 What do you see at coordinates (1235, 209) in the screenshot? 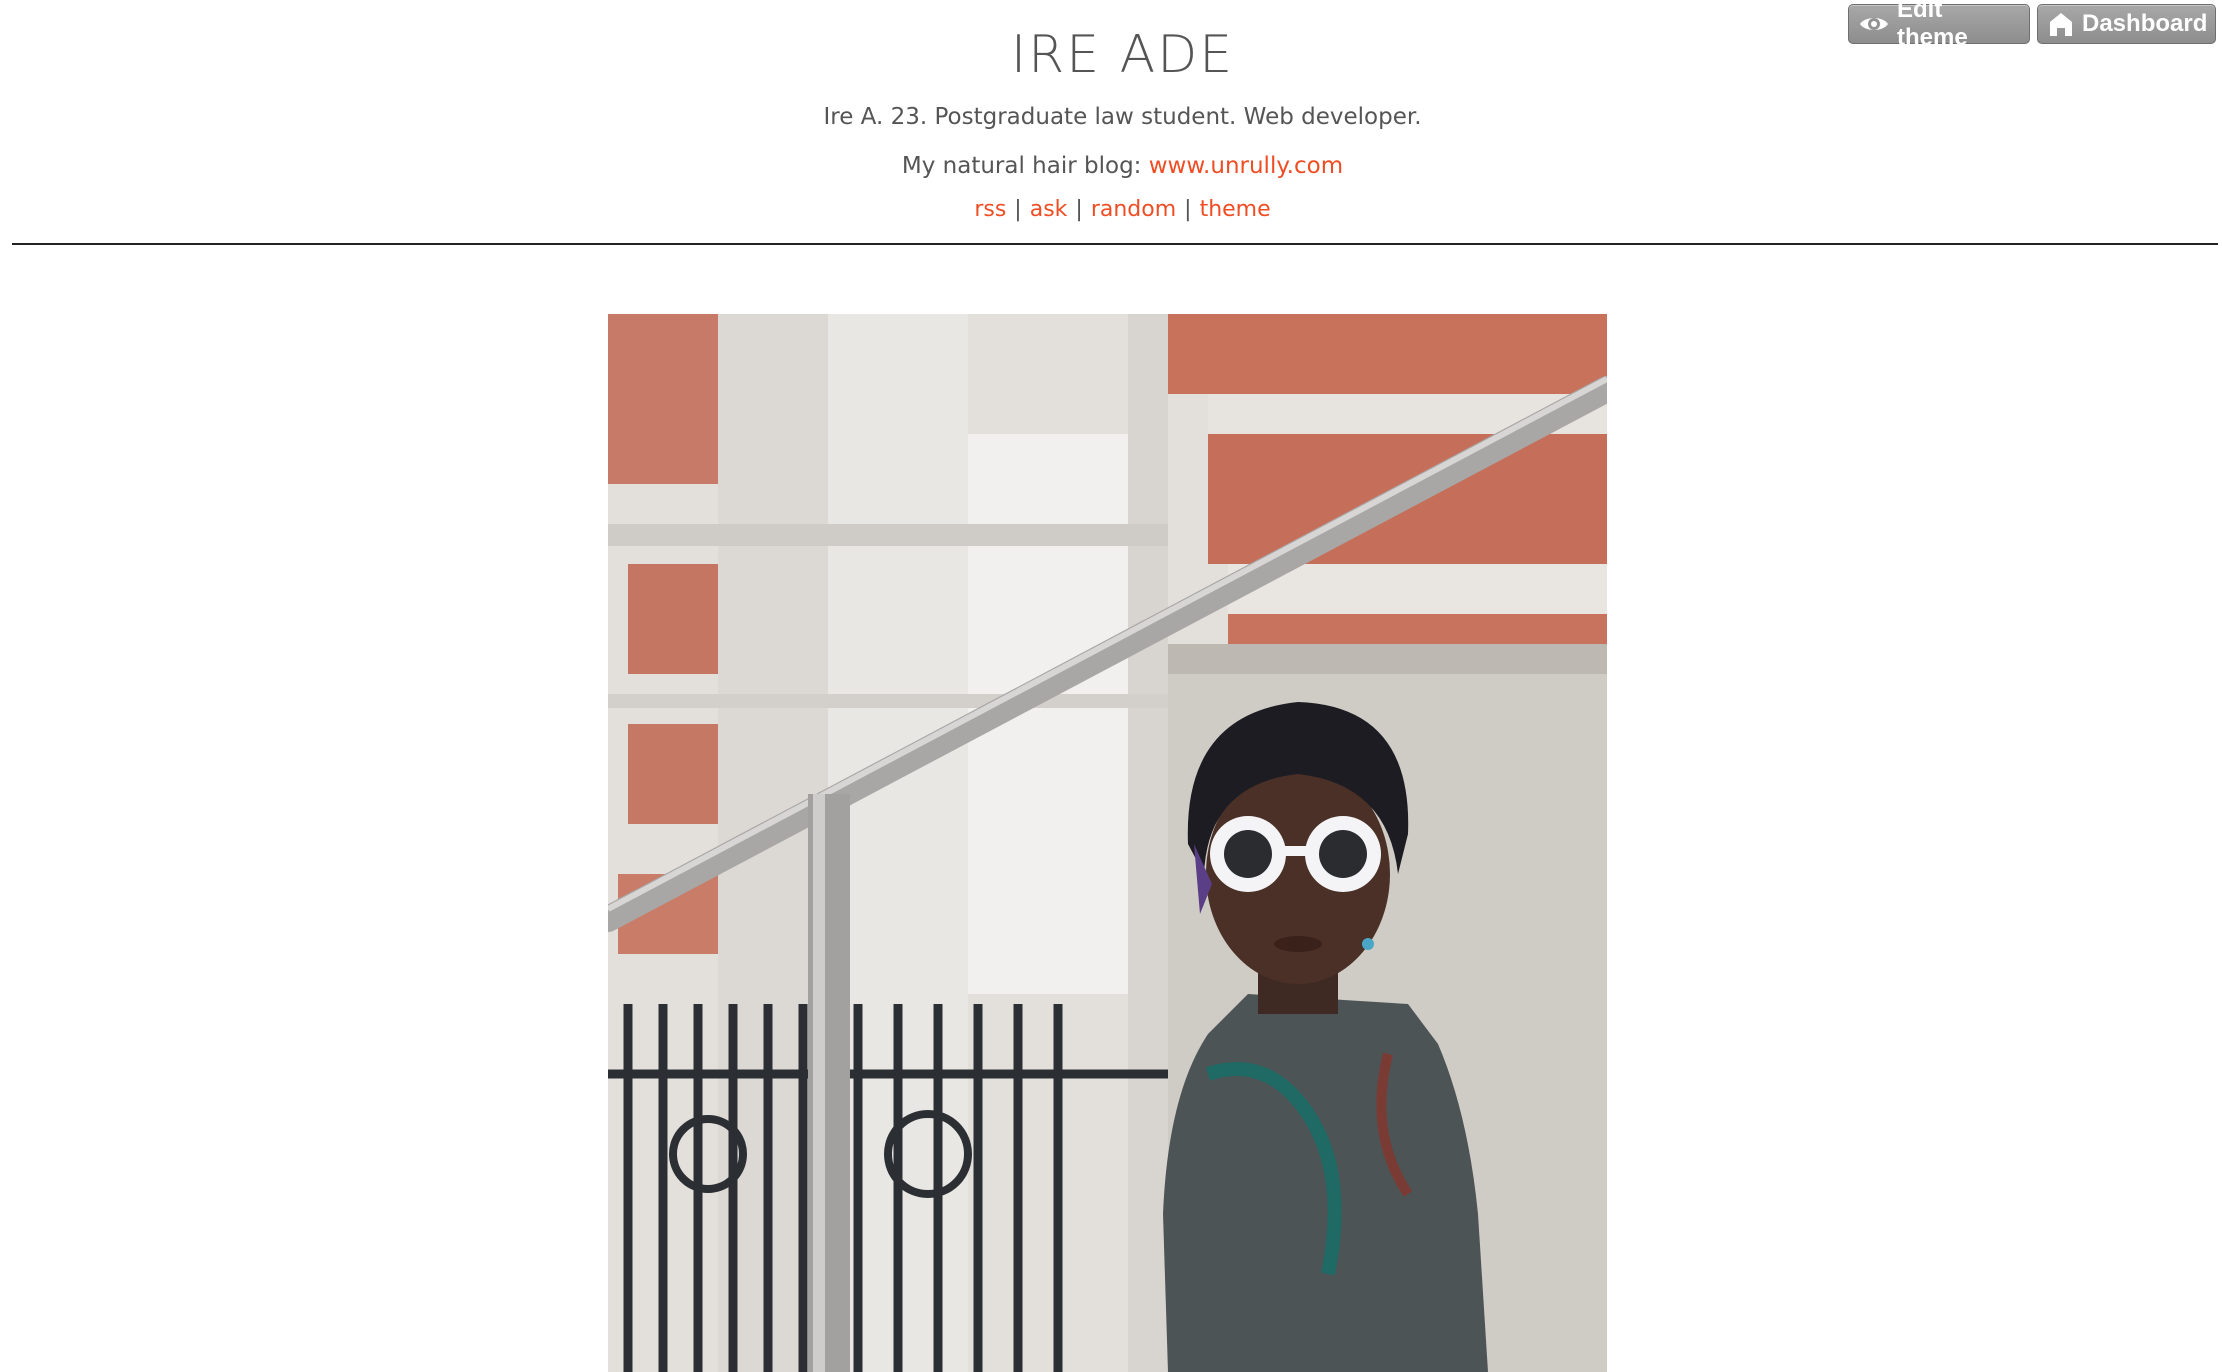
I see `nav-theme-link: theme` at bounding box center [1235, 209].